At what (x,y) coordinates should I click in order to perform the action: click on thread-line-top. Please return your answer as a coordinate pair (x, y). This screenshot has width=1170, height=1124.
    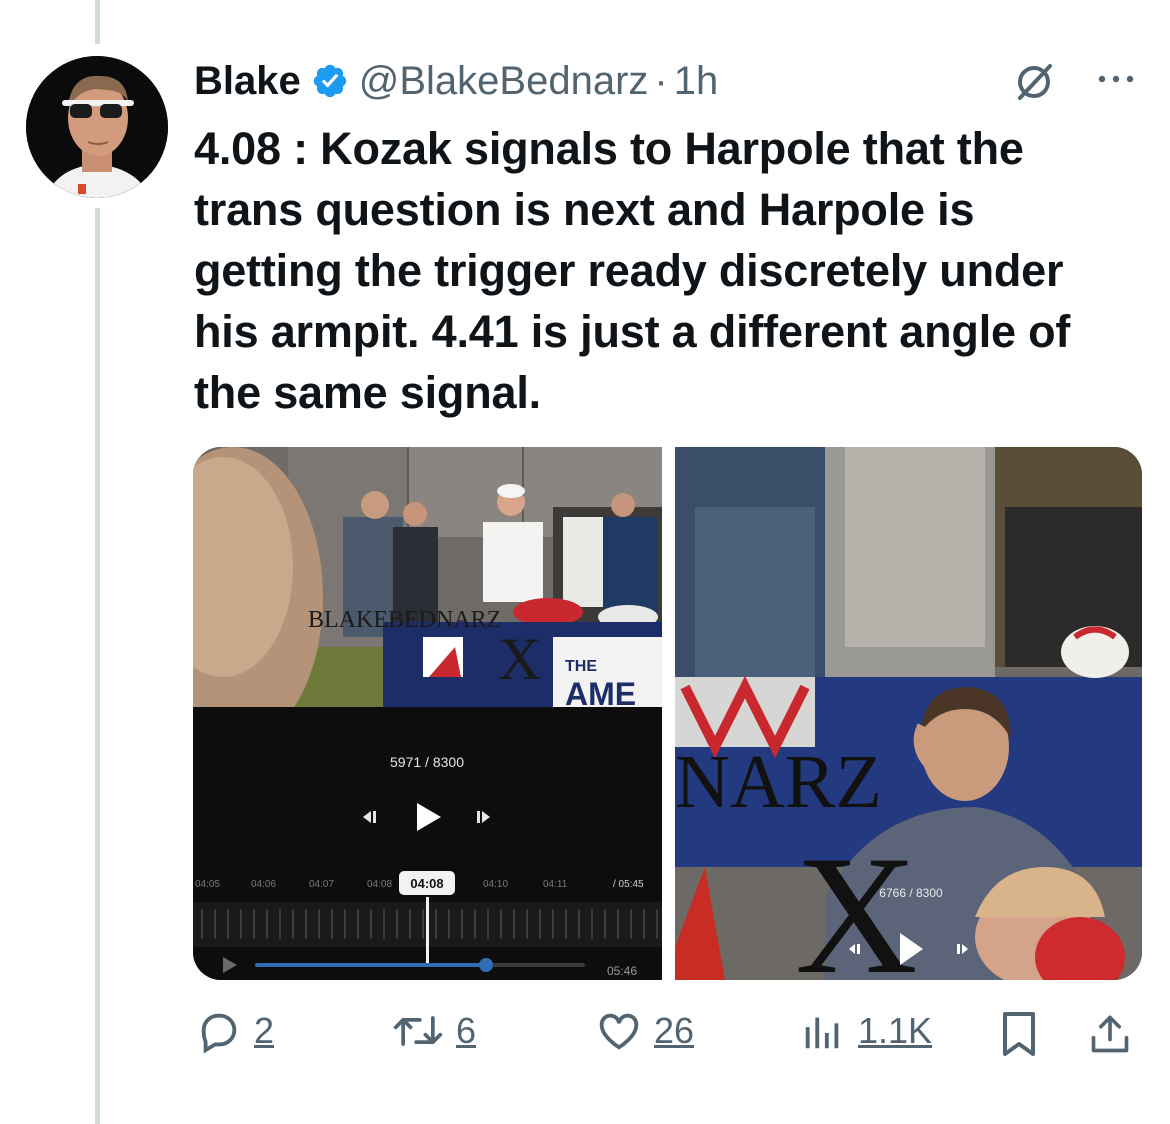
    Looking at the image, I should click on (97, 22).